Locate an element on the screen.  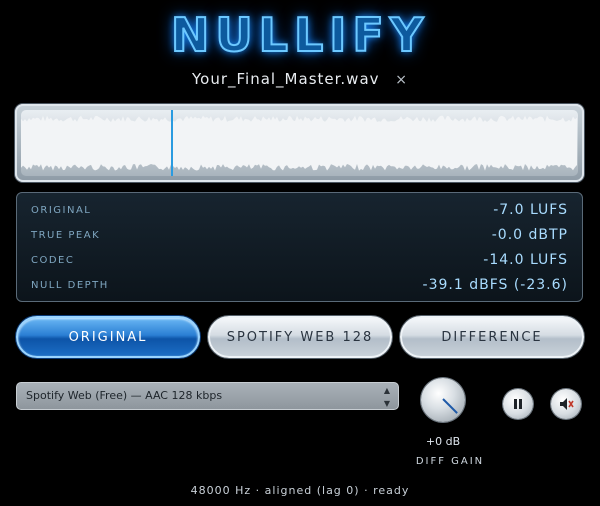
select-arrows-icon: ▲ ▼ is located at coordinates (386, 397).